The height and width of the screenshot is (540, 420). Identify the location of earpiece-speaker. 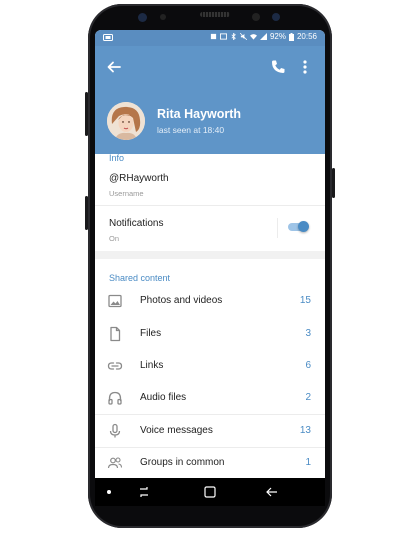
(215, 14).